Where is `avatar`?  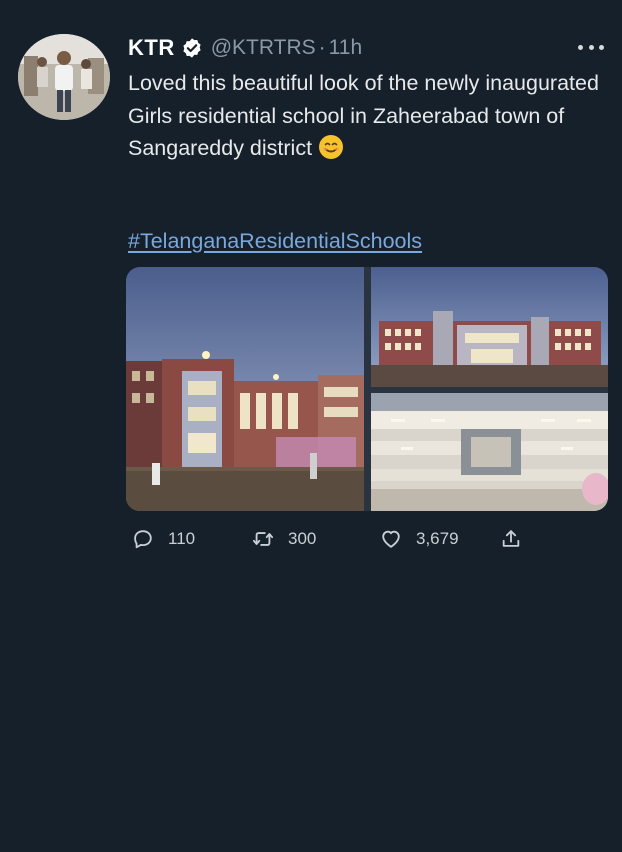 avatar is located at coordinates (64, 77).